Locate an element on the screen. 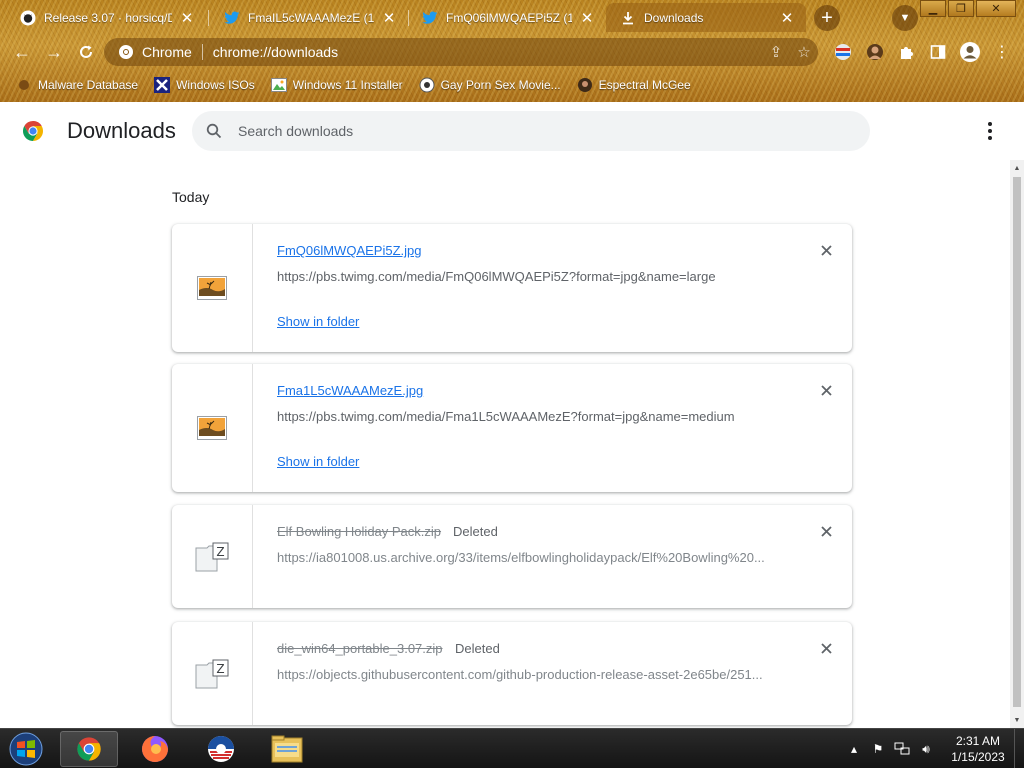 The width and height of the screenshot is (1024, 768). windows-start-icon is located at coordinates (26, 749).